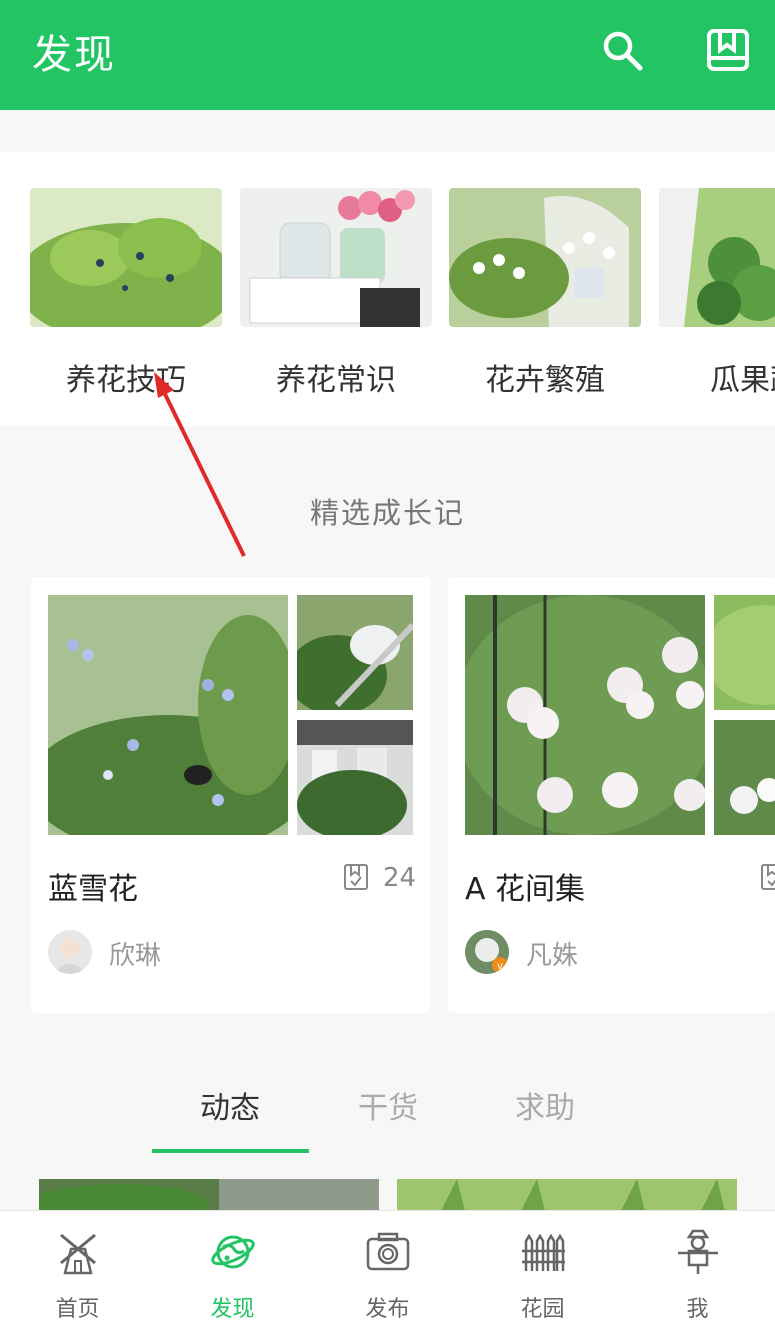 This screenshot has height=1327, width=775. I want to click on scarecrow-icon, so click(698, 1251).